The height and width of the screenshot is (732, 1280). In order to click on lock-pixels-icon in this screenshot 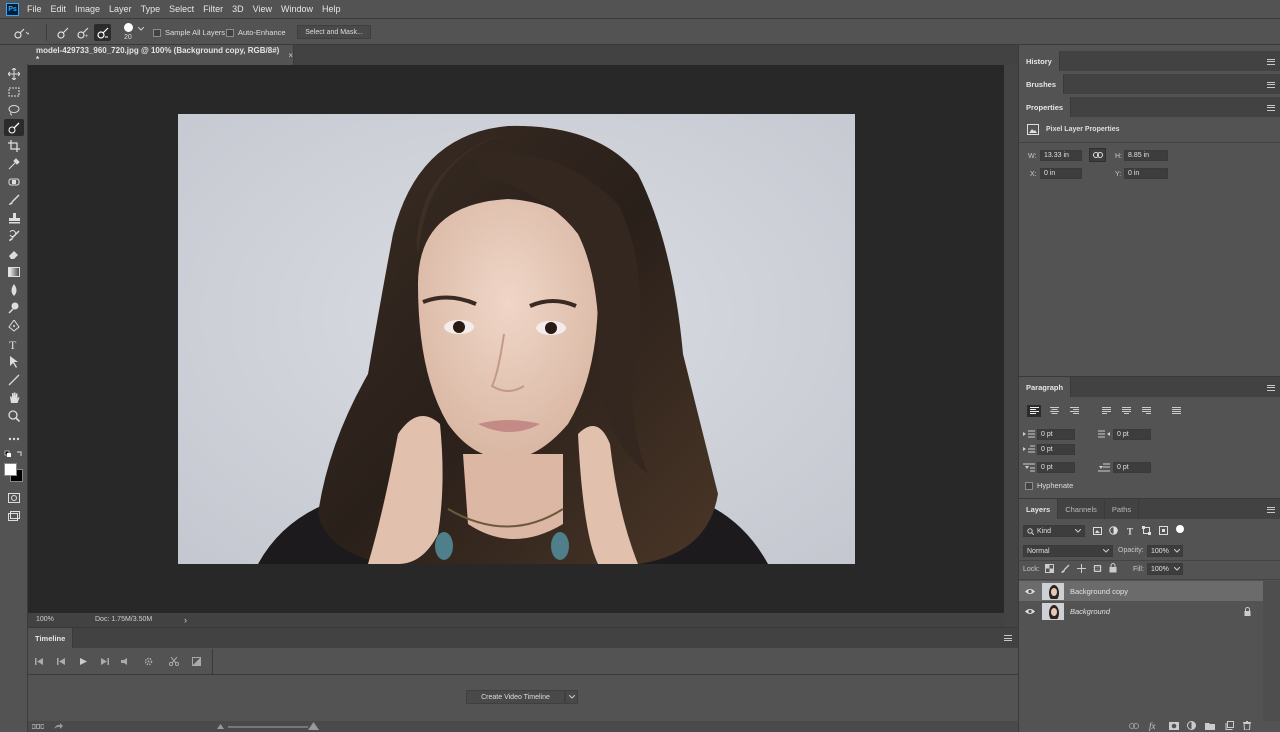, I will do `click(1065, 568)`.